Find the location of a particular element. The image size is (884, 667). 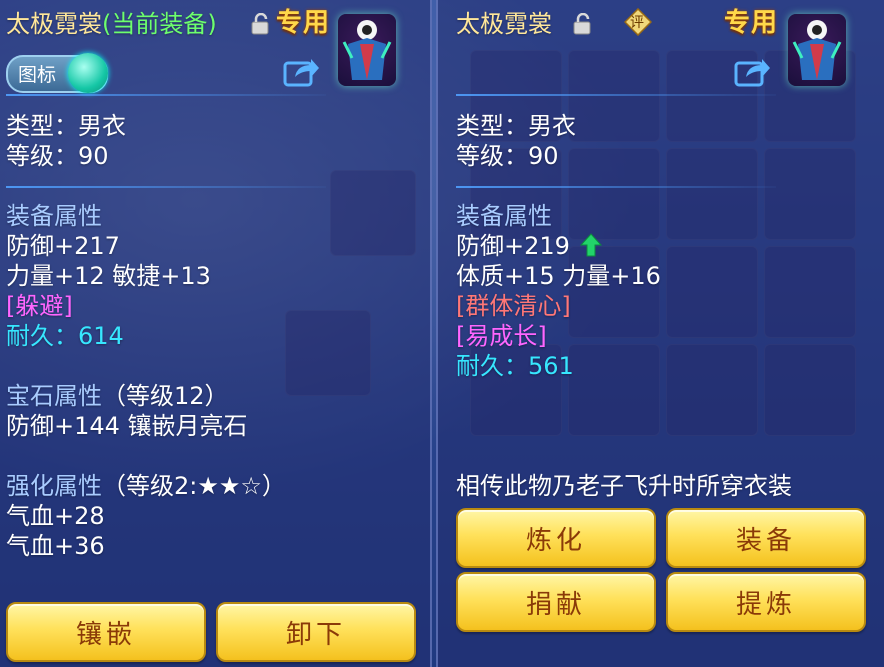

item-title: 太极霓裳(当前装备) is located at coordinates (111, 24).